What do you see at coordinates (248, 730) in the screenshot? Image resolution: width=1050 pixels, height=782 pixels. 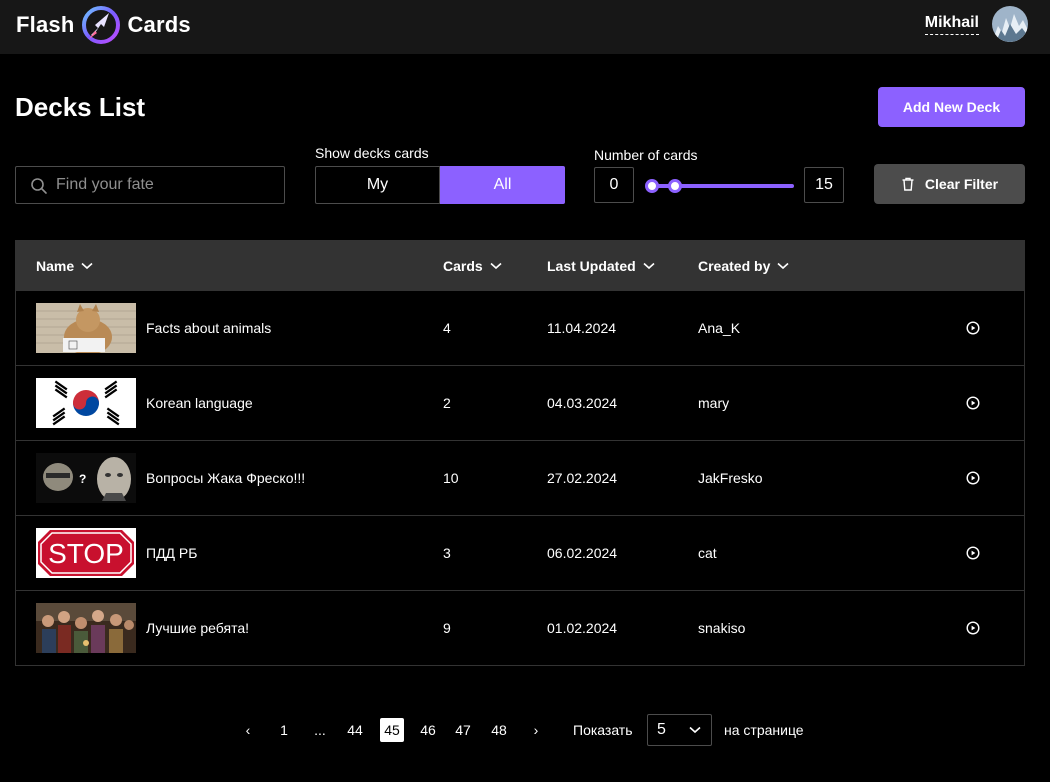 I see `pagination-prev: ‹` at bounding box center [248, 730].